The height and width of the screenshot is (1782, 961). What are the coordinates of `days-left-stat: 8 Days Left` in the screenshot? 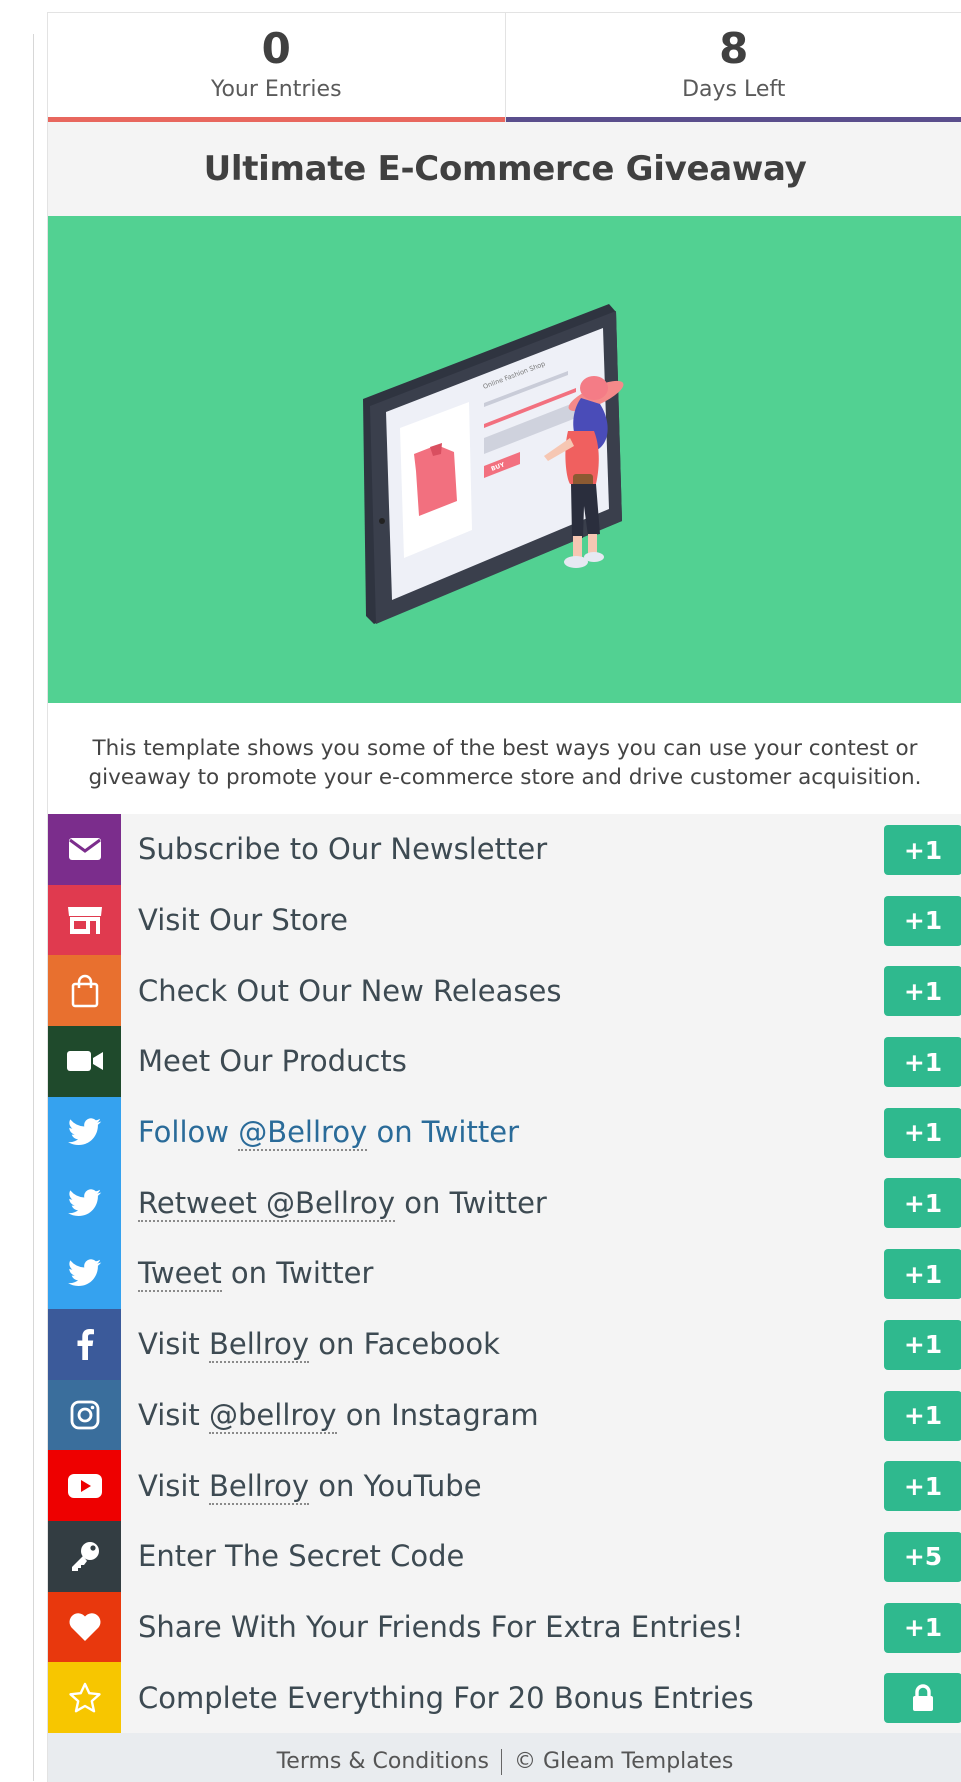 It's located at (733, 67).